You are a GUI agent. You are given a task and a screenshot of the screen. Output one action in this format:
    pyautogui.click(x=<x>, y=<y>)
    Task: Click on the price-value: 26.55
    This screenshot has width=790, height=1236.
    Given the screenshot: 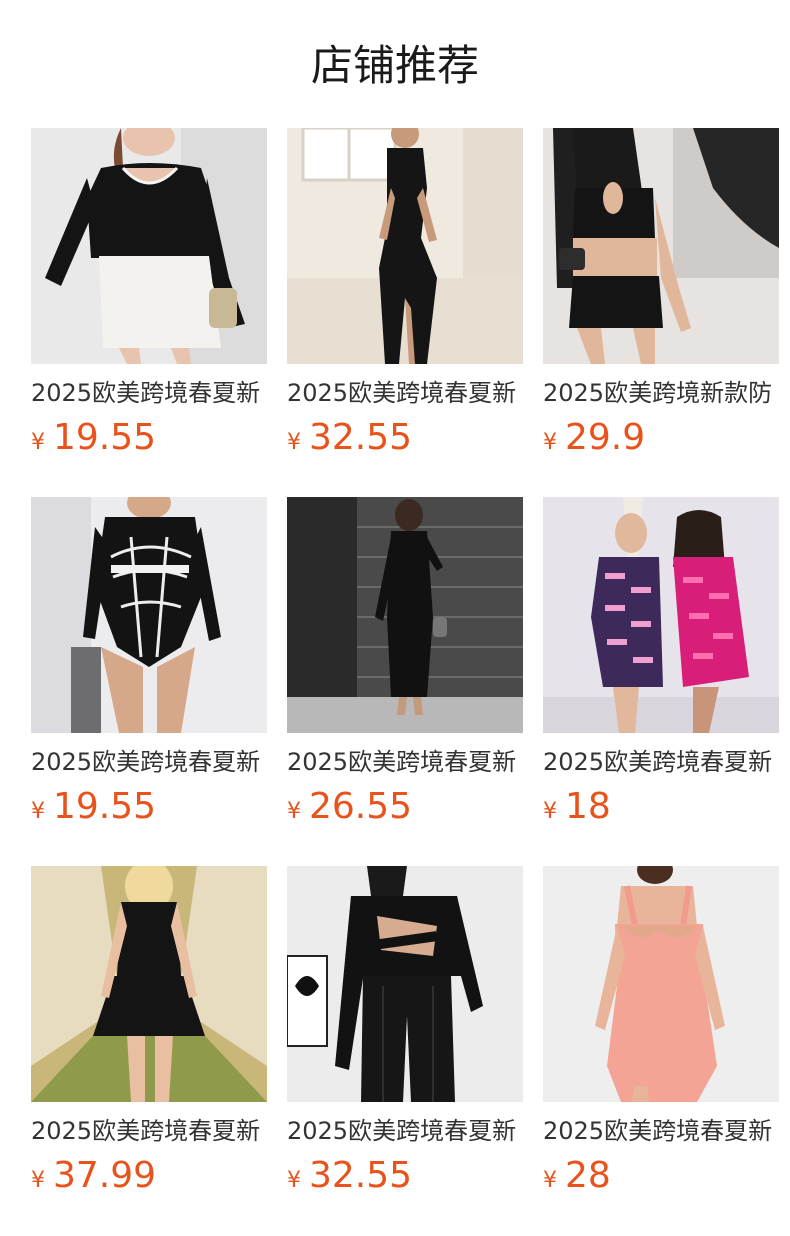 What is the action you would take?
    pyautogui.click(x=361, y=806)
    